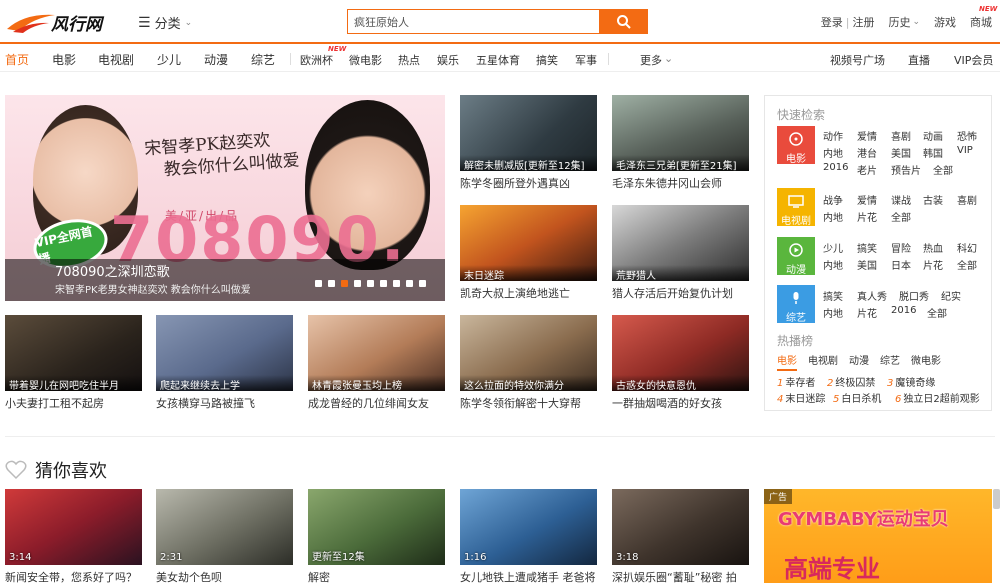 Image resolution: width=1000 pixels, height=583 pixels. Describe the element at coordinates (376, 365) in the screenshot. I see `video-card: 林青霞张曼玉均上榜 成龙曾经的几位绯闻女友` at that location.